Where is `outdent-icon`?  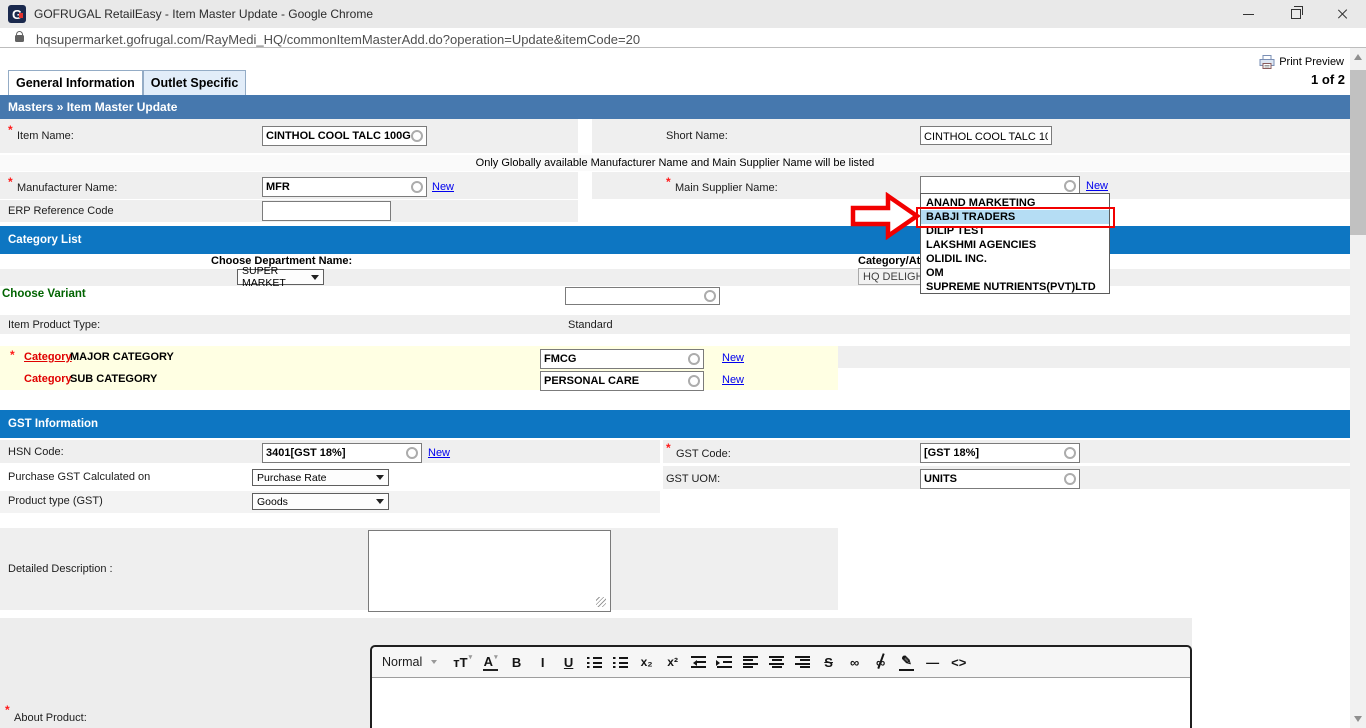 outdent-icon is located at coordinates (699, 662).